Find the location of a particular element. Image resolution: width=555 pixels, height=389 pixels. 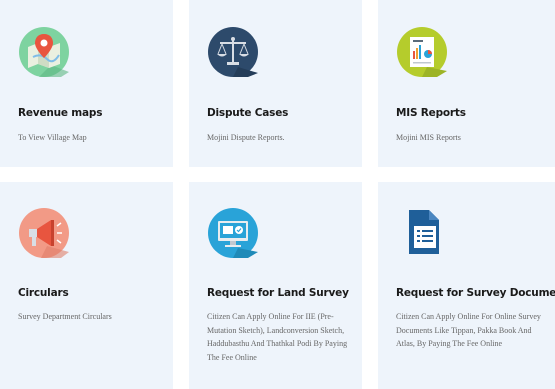

card-dispute-cases: Dispute Cases Mojini Dispute Reports. is located at coordinates (275, 83).